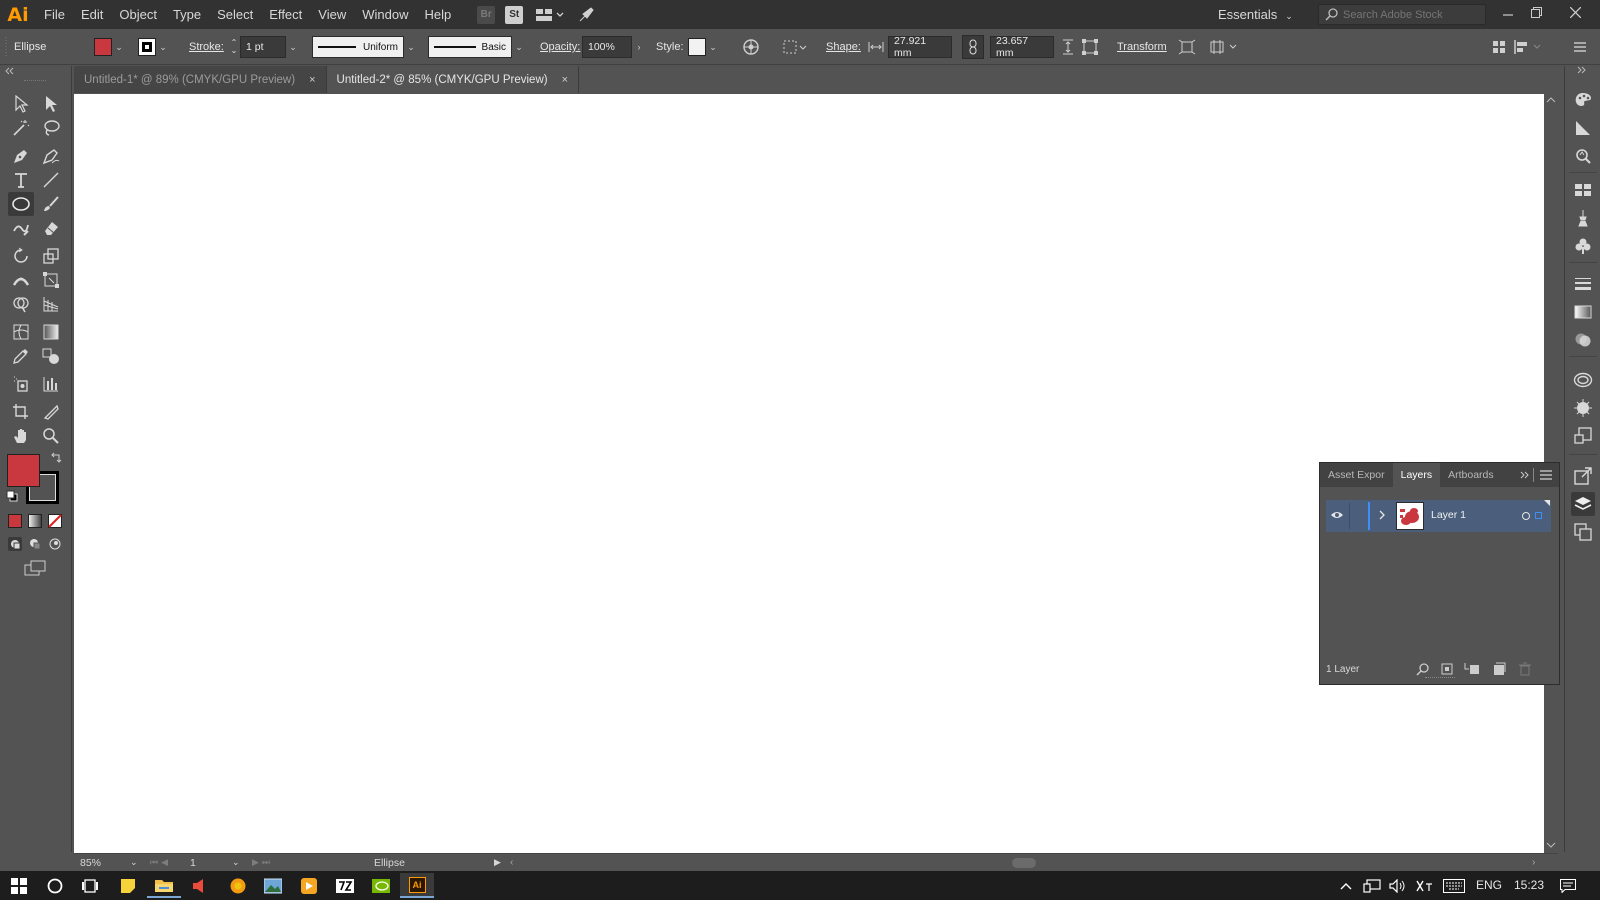 The height and width of the screenshot is (900, 1600). I want to click on artboard-dropdown: ⌄, so click(236, 862).